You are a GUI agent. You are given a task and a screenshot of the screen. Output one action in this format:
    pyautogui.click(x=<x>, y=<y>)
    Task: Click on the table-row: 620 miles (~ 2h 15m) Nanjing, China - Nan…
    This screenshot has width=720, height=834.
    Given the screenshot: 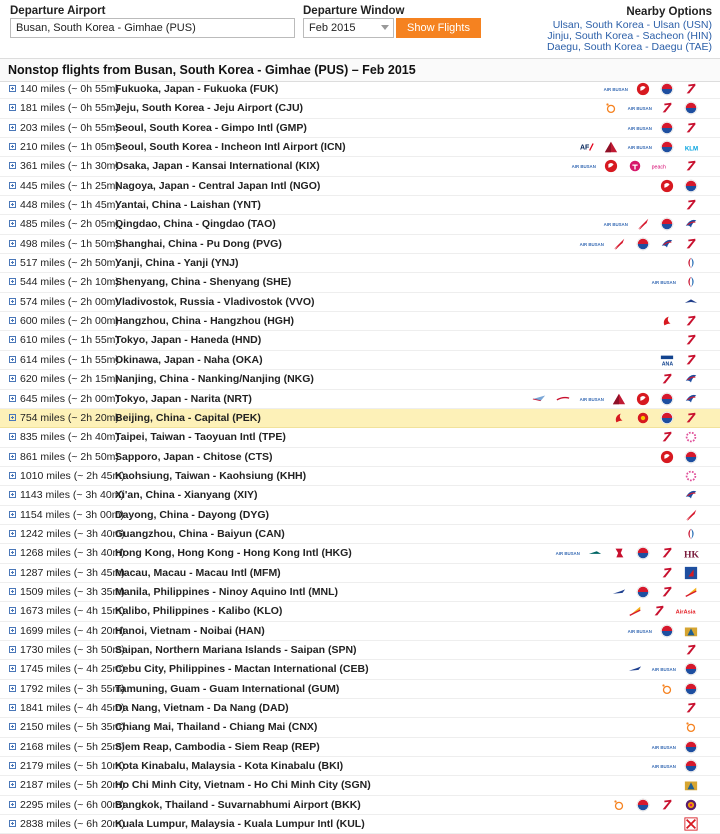 What is the action you would take?
    pyautogui.click(x=360, y=380)
    